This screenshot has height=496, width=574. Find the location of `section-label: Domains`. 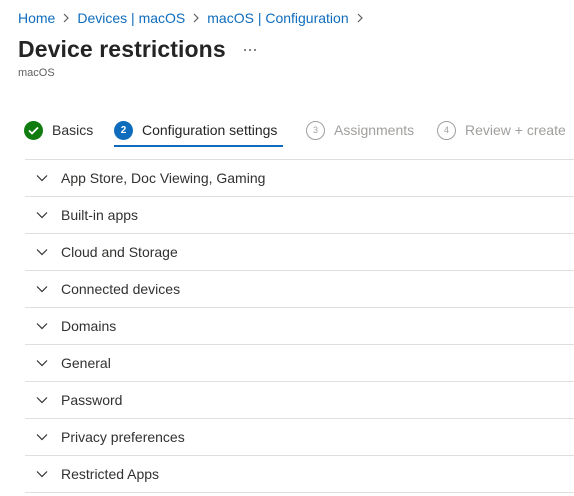

section-label: Domains is located at coordinates (89, 326).